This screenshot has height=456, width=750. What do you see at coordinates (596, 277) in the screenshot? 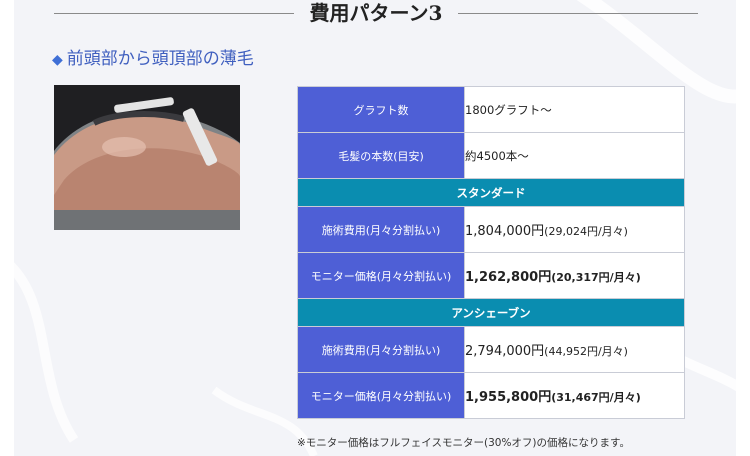
I see `standard-monitor-monthly: (20,317円/月々)` at bounding box center [596, 277].